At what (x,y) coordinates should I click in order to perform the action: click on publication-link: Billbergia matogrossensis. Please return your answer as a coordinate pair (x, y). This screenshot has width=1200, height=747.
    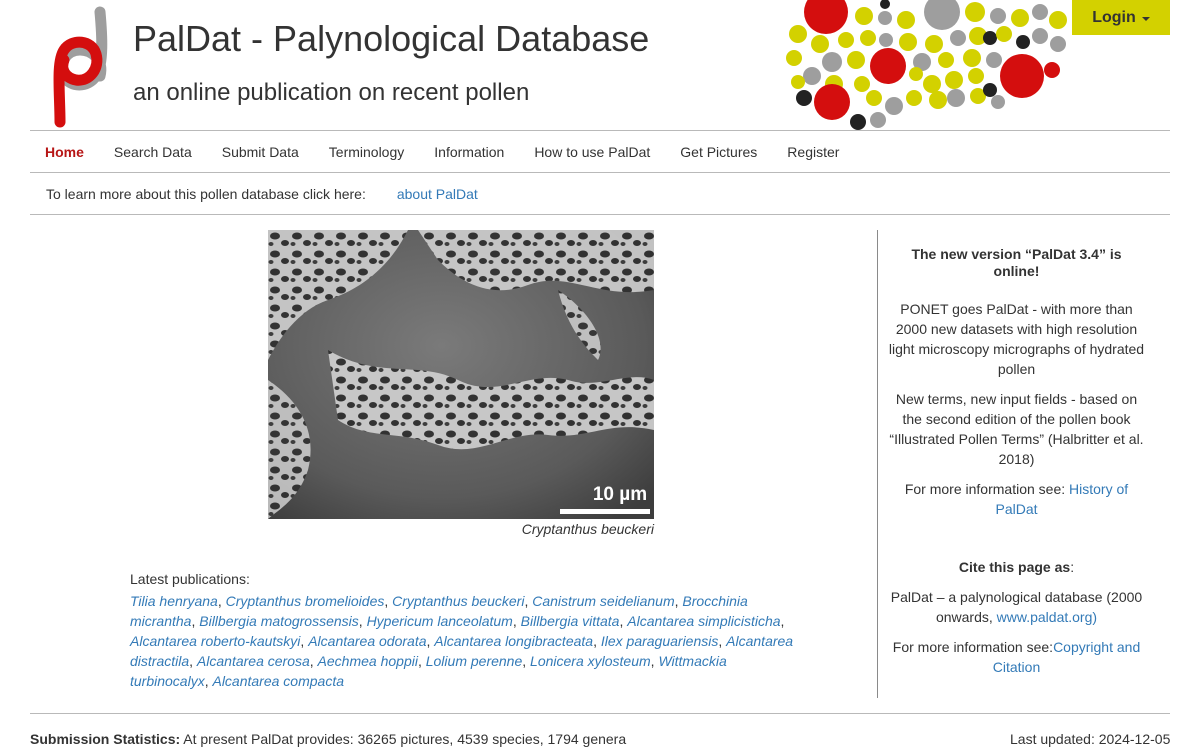
    Looking at the image, I should click on (279, 621).